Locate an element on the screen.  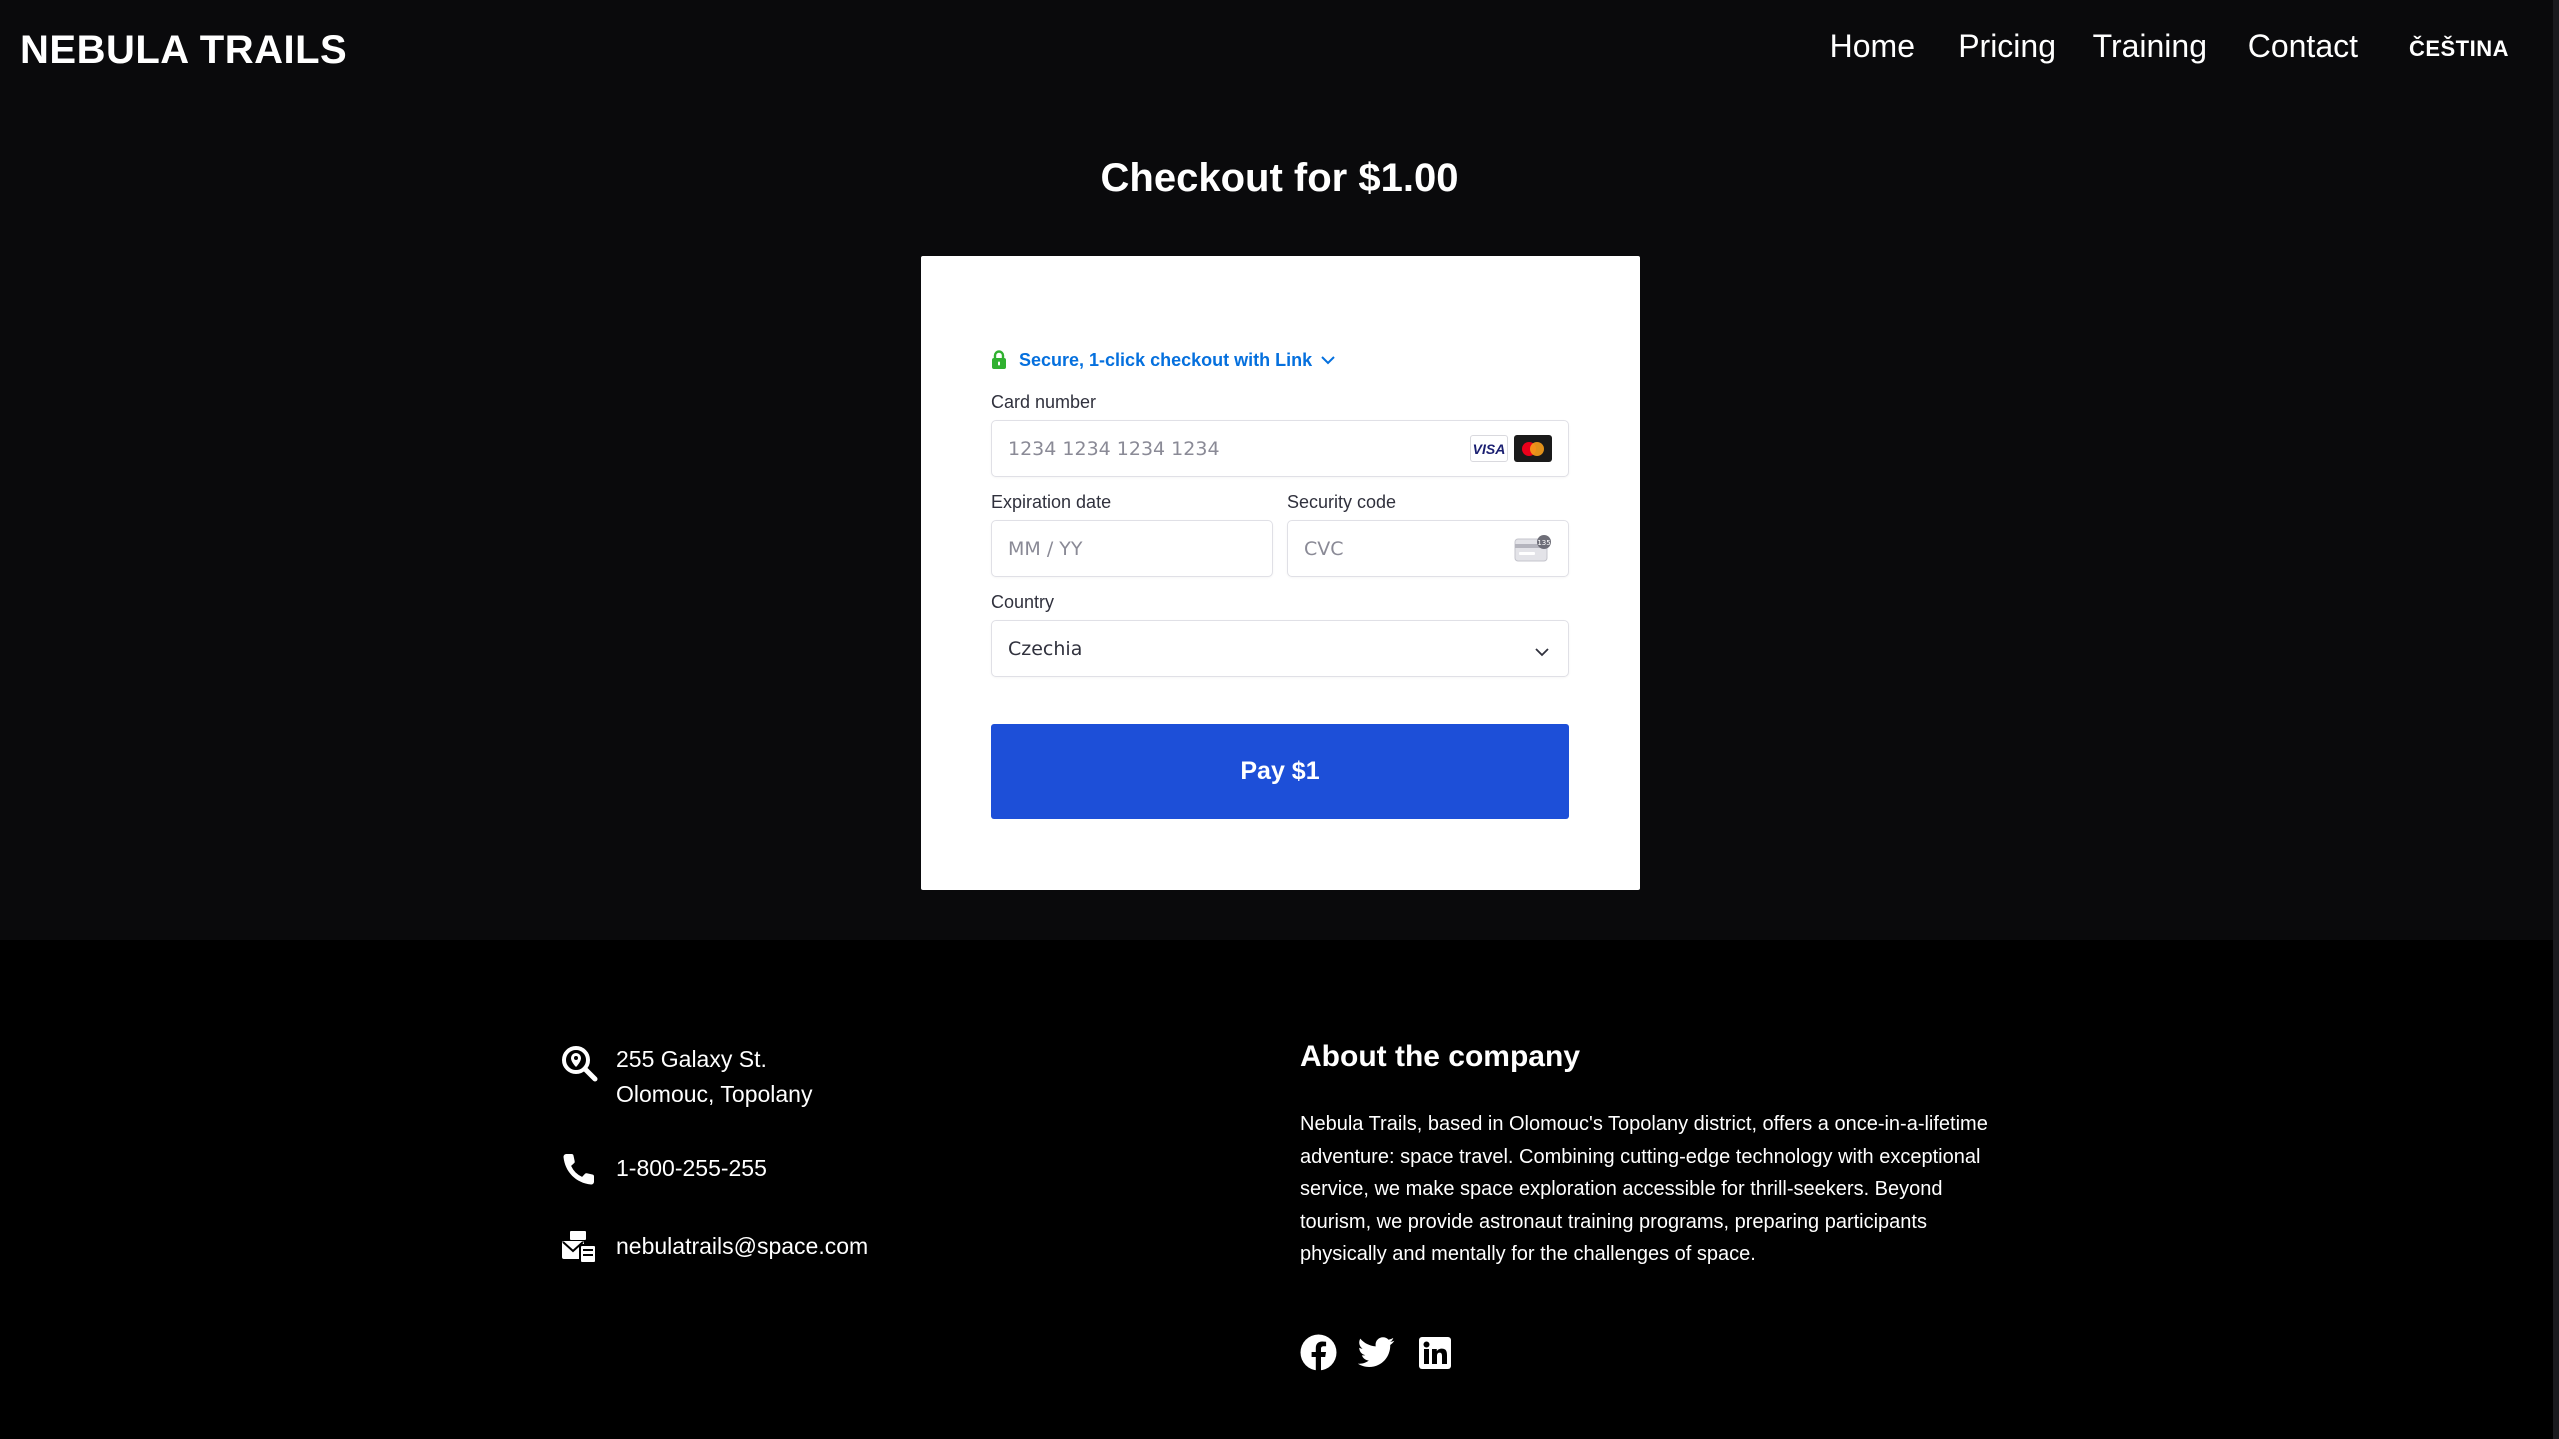
country-value: Czechia is located at coordinates (1045, 648).